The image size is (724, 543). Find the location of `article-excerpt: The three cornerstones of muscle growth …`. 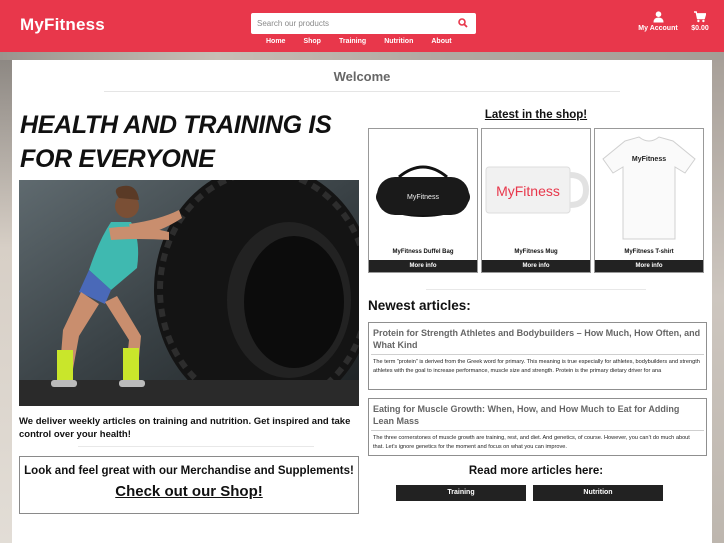

article-excerpt: The three cornerstones of muscle growth … is located at coordinates (531, 442).